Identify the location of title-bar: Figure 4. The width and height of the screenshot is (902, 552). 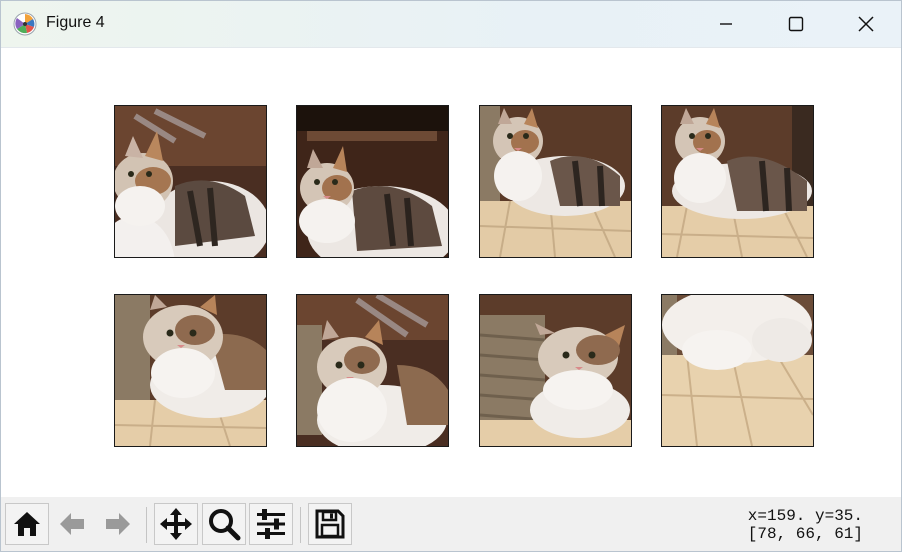
(451, 24).